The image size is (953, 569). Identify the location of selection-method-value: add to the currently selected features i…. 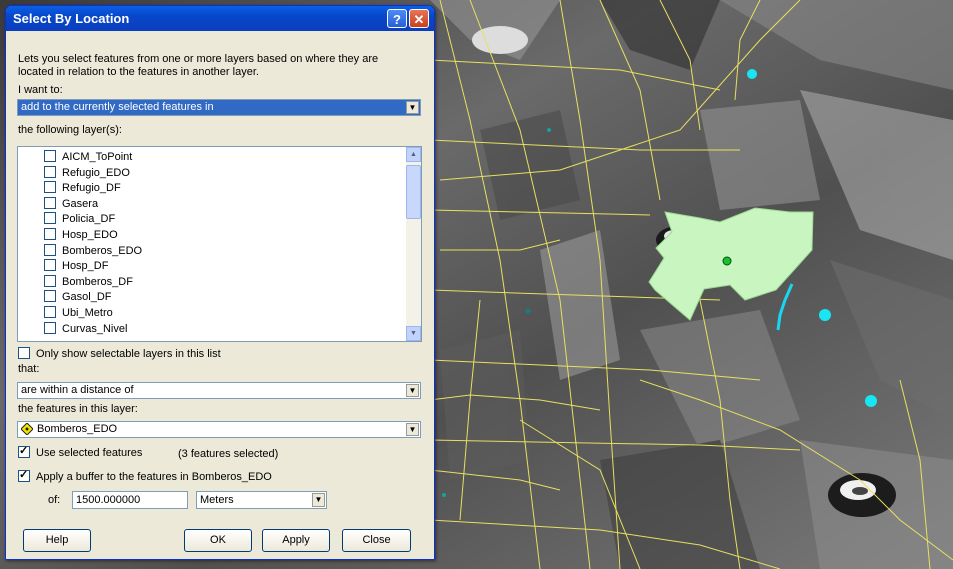
(117, 107).